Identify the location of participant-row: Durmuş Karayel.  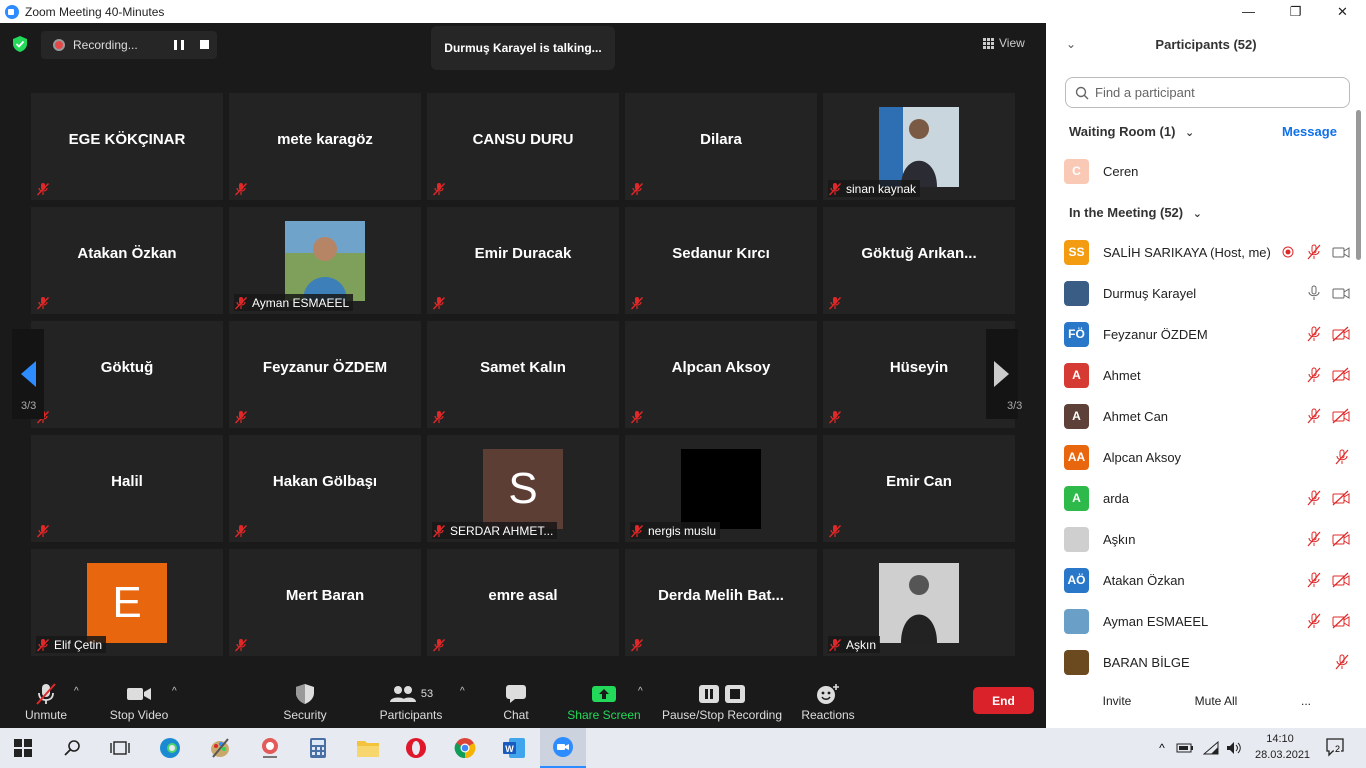
(1207, 293).